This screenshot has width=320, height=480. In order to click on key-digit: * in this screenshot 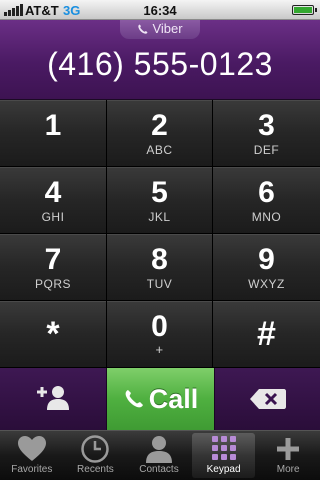, I will do `click(53, 334)`.